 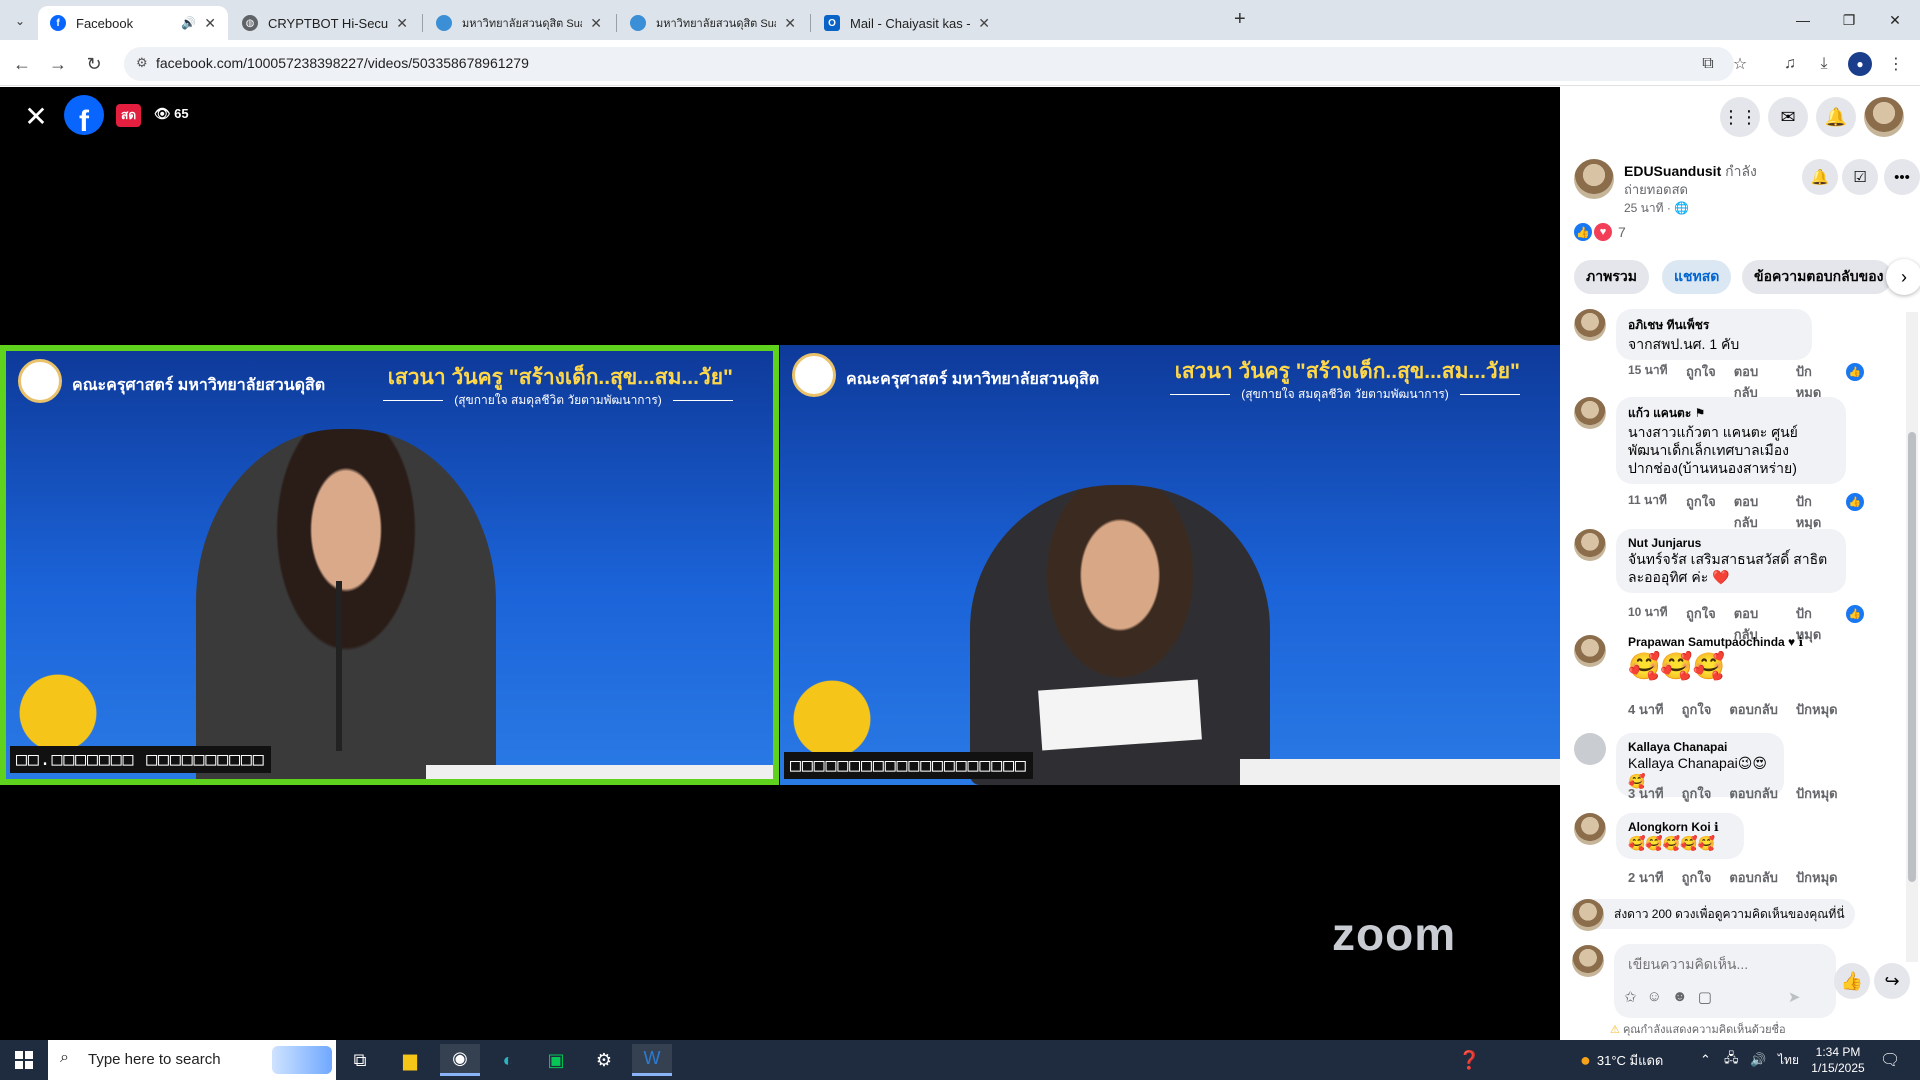 What do you see at coordinates (1820, 177) in the screenshot?
I see `follow-bell-icon: 🔔` at bounding box center [1820, 177].